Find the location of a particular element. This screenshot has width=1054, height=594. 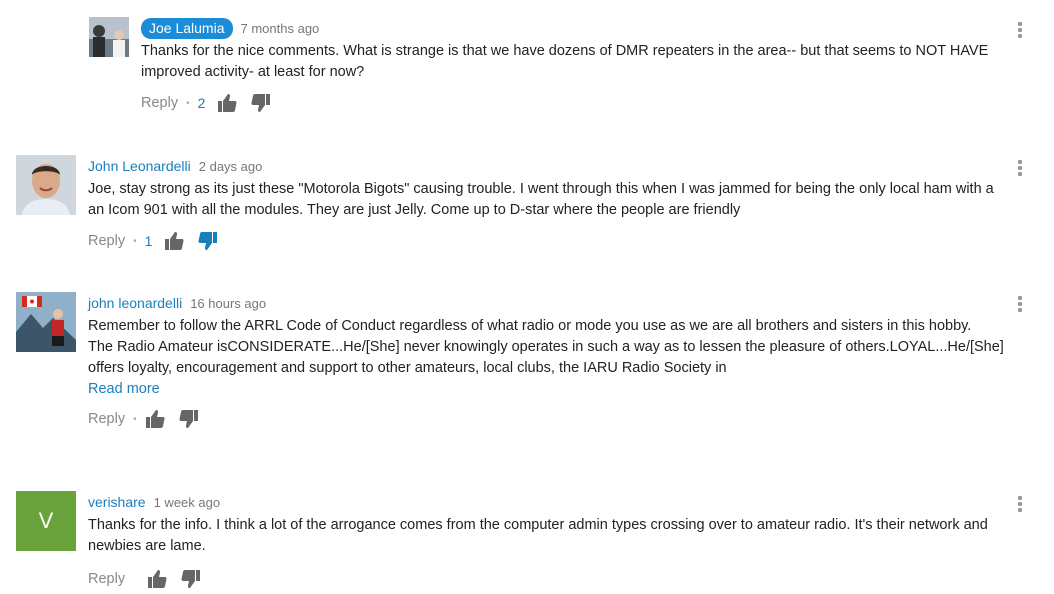

comment-time: 2 days ago is located at coordinates (231, 166).